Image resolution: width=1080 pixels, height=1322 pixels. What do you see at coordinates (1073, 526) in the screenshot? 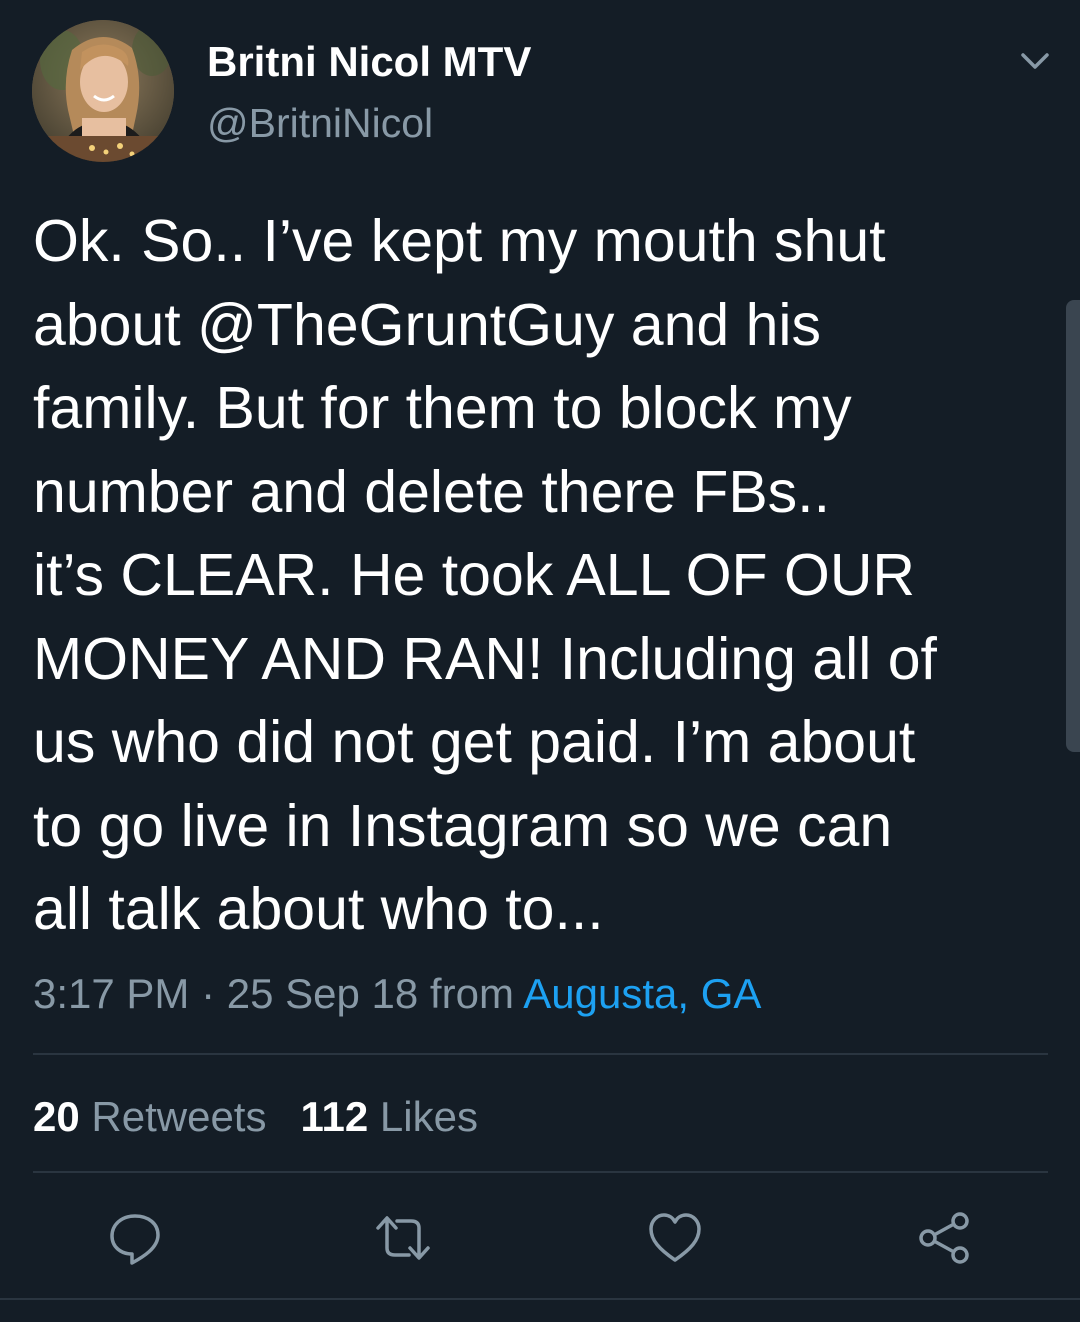
I see `scrollbar` at bounding box center [1073, 526].